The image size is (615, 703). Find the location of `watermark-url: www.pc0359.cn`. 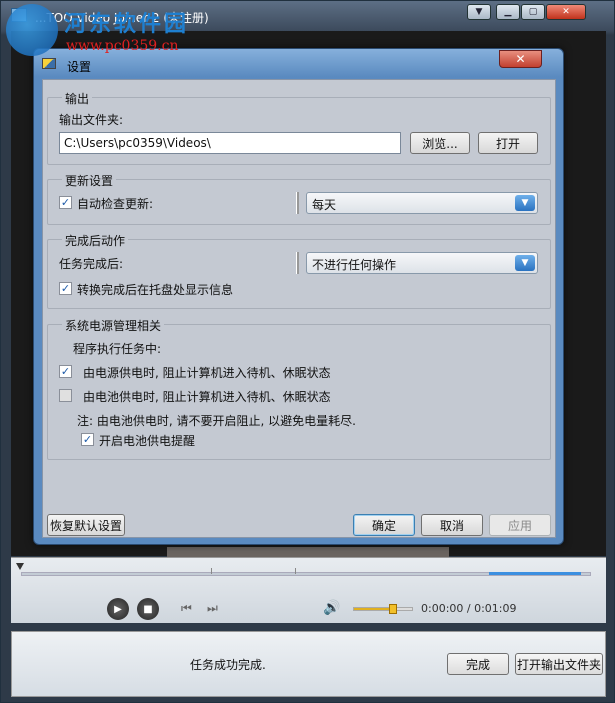

watermark-url: www.pc0359.cn is located at coordinates (122, 46).